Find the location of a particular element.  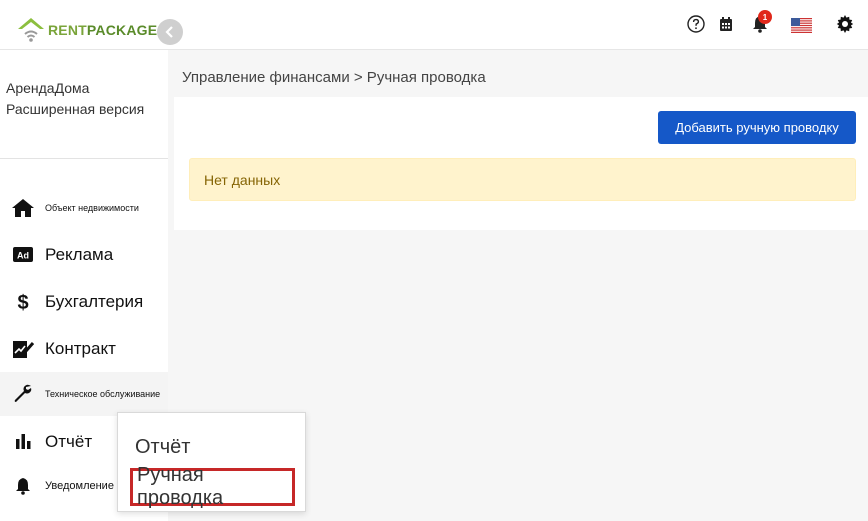

sidebar-item-maintenance: Техническое обслуживание is located at coordinates (84, 394).